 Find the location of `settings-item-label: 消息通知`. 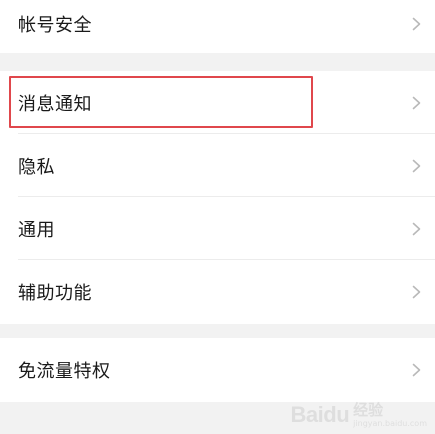

settings-item-label: 消息通知 is located at coordinates (55, 104).